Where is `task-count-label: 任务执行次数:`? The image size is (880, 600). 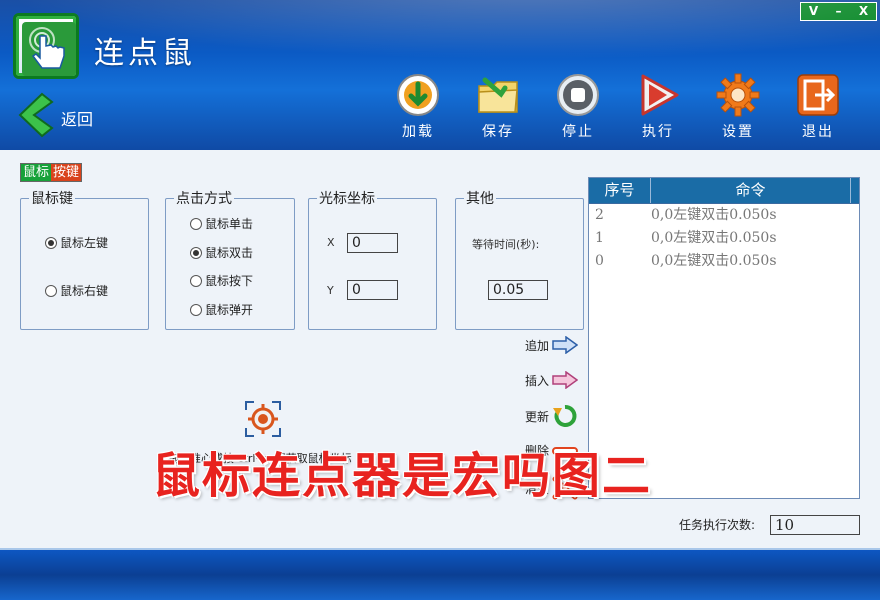
task-count-label: 任务执行次数: is located at coordinates (717, 525).